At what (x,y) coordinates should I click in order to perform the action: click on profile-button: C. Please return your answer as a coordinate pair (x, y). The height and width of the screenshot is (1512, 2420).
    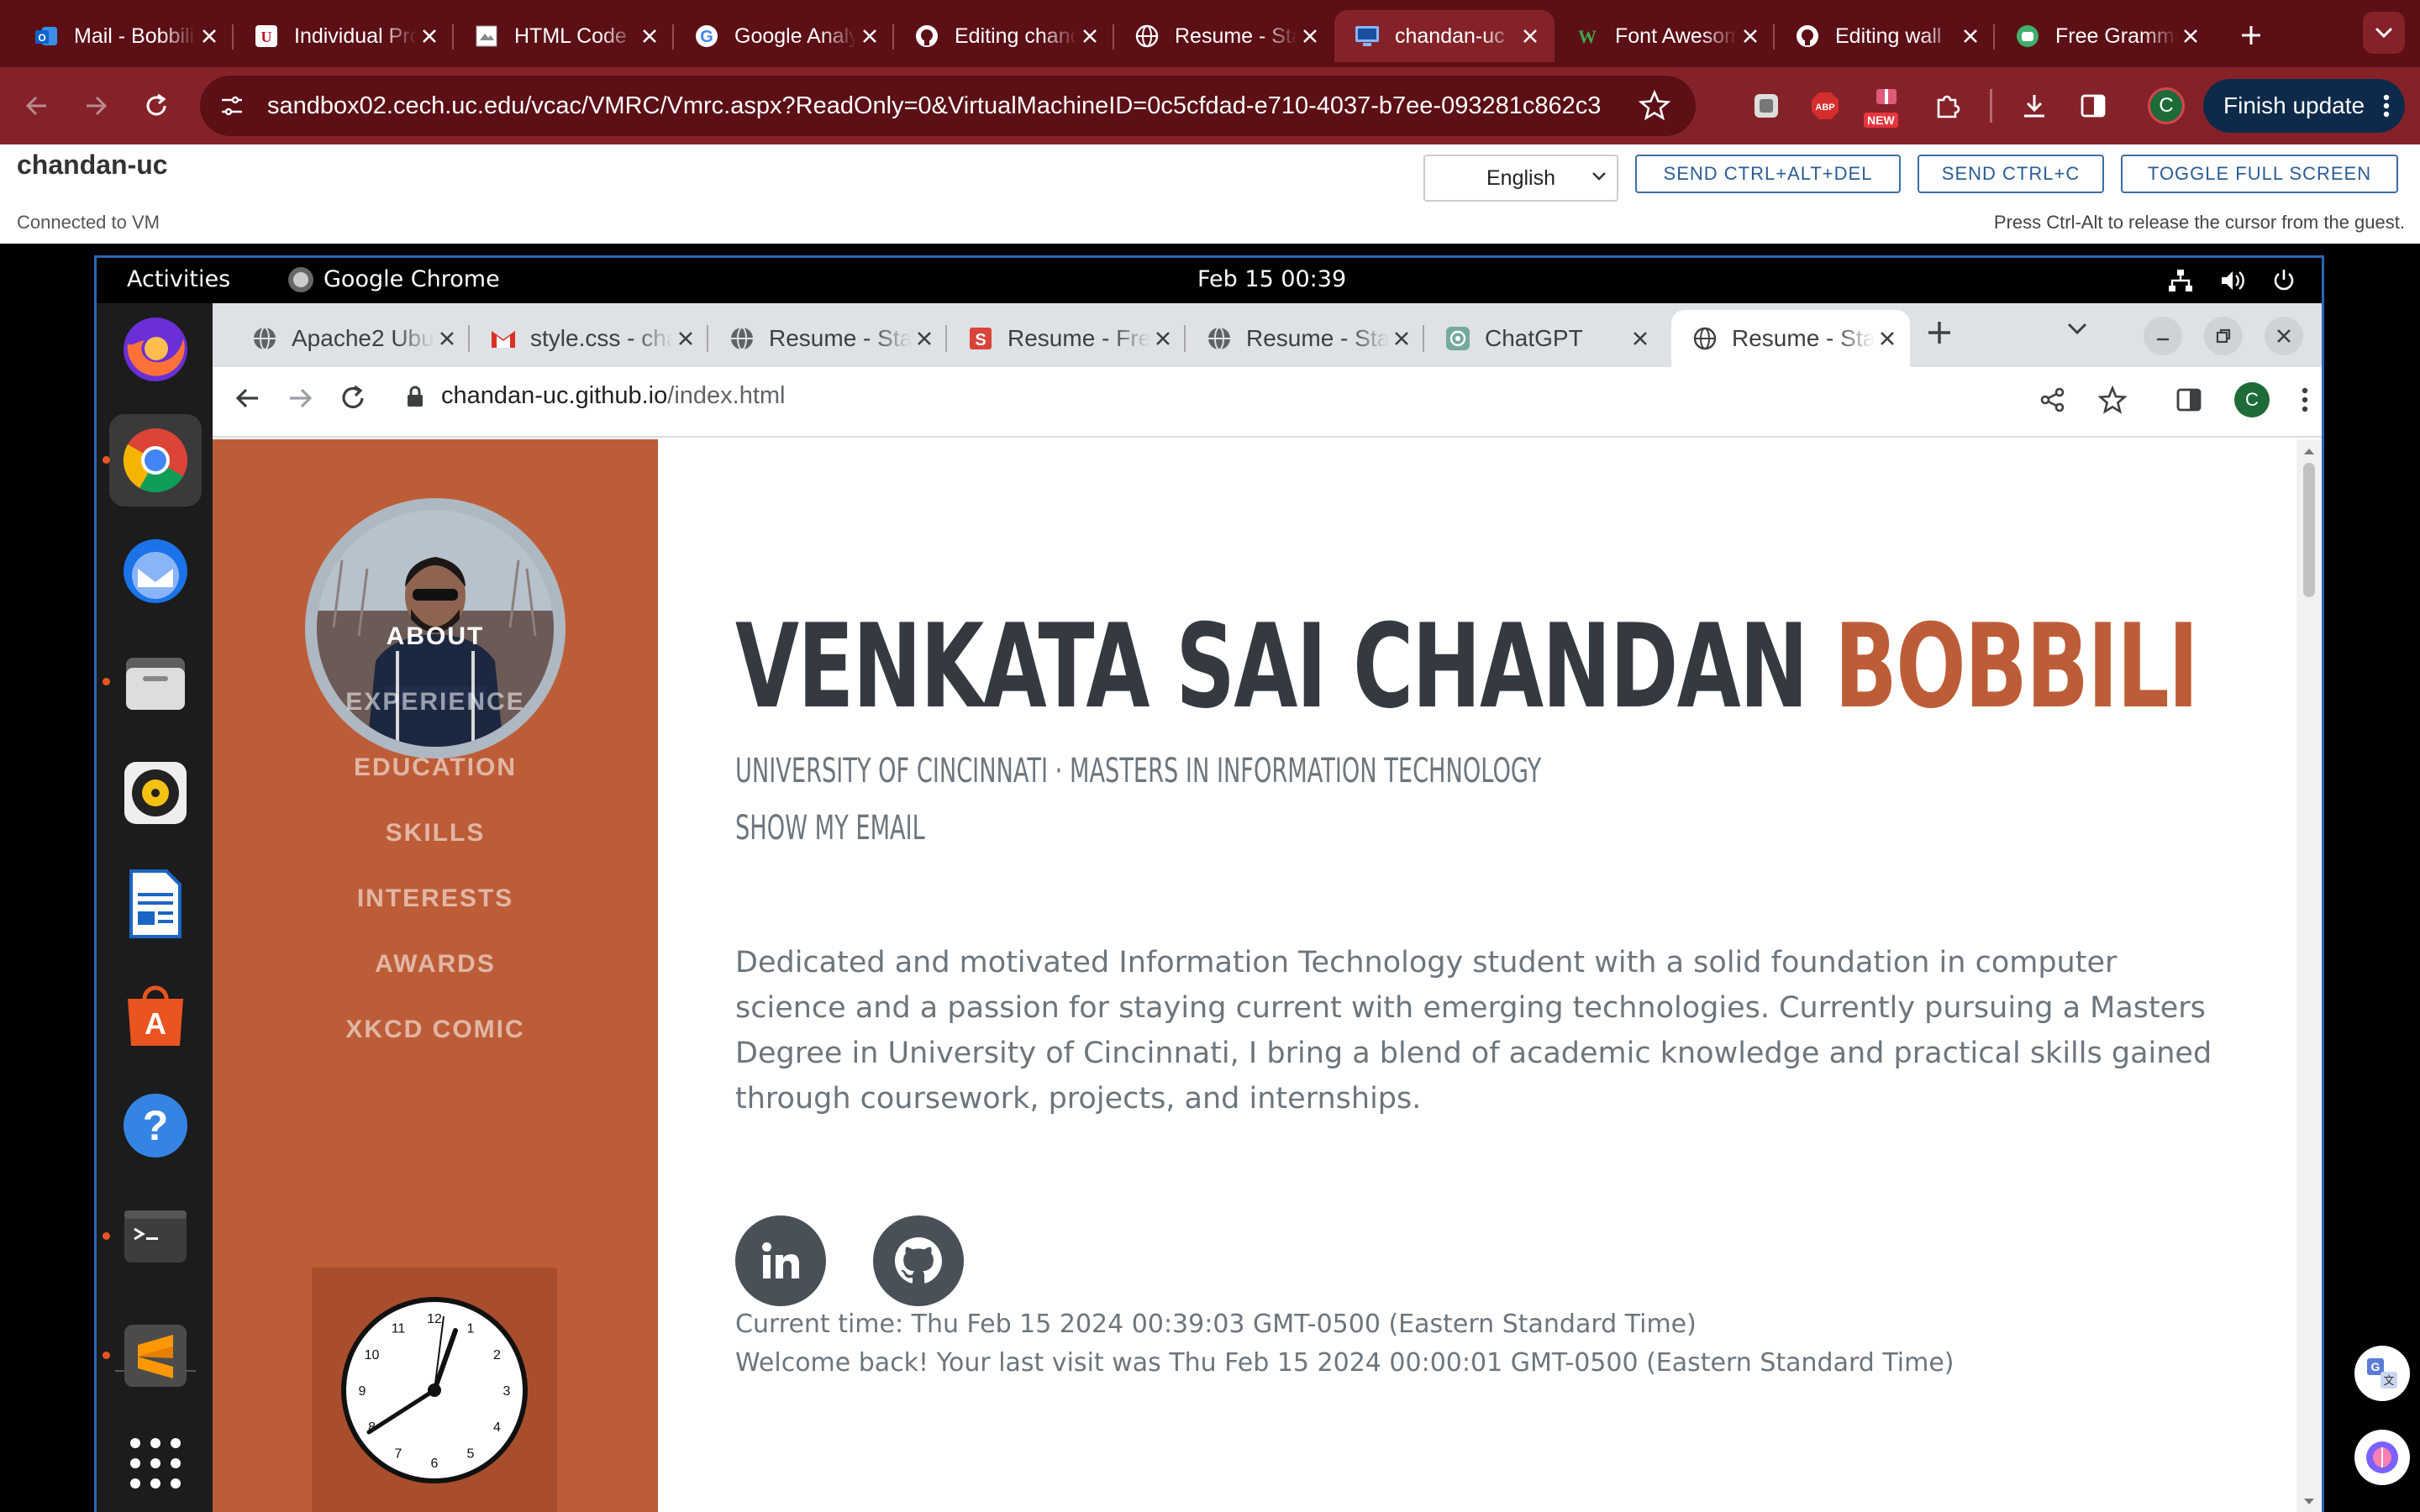
    Looking at the image, I should click on (2166, 106).